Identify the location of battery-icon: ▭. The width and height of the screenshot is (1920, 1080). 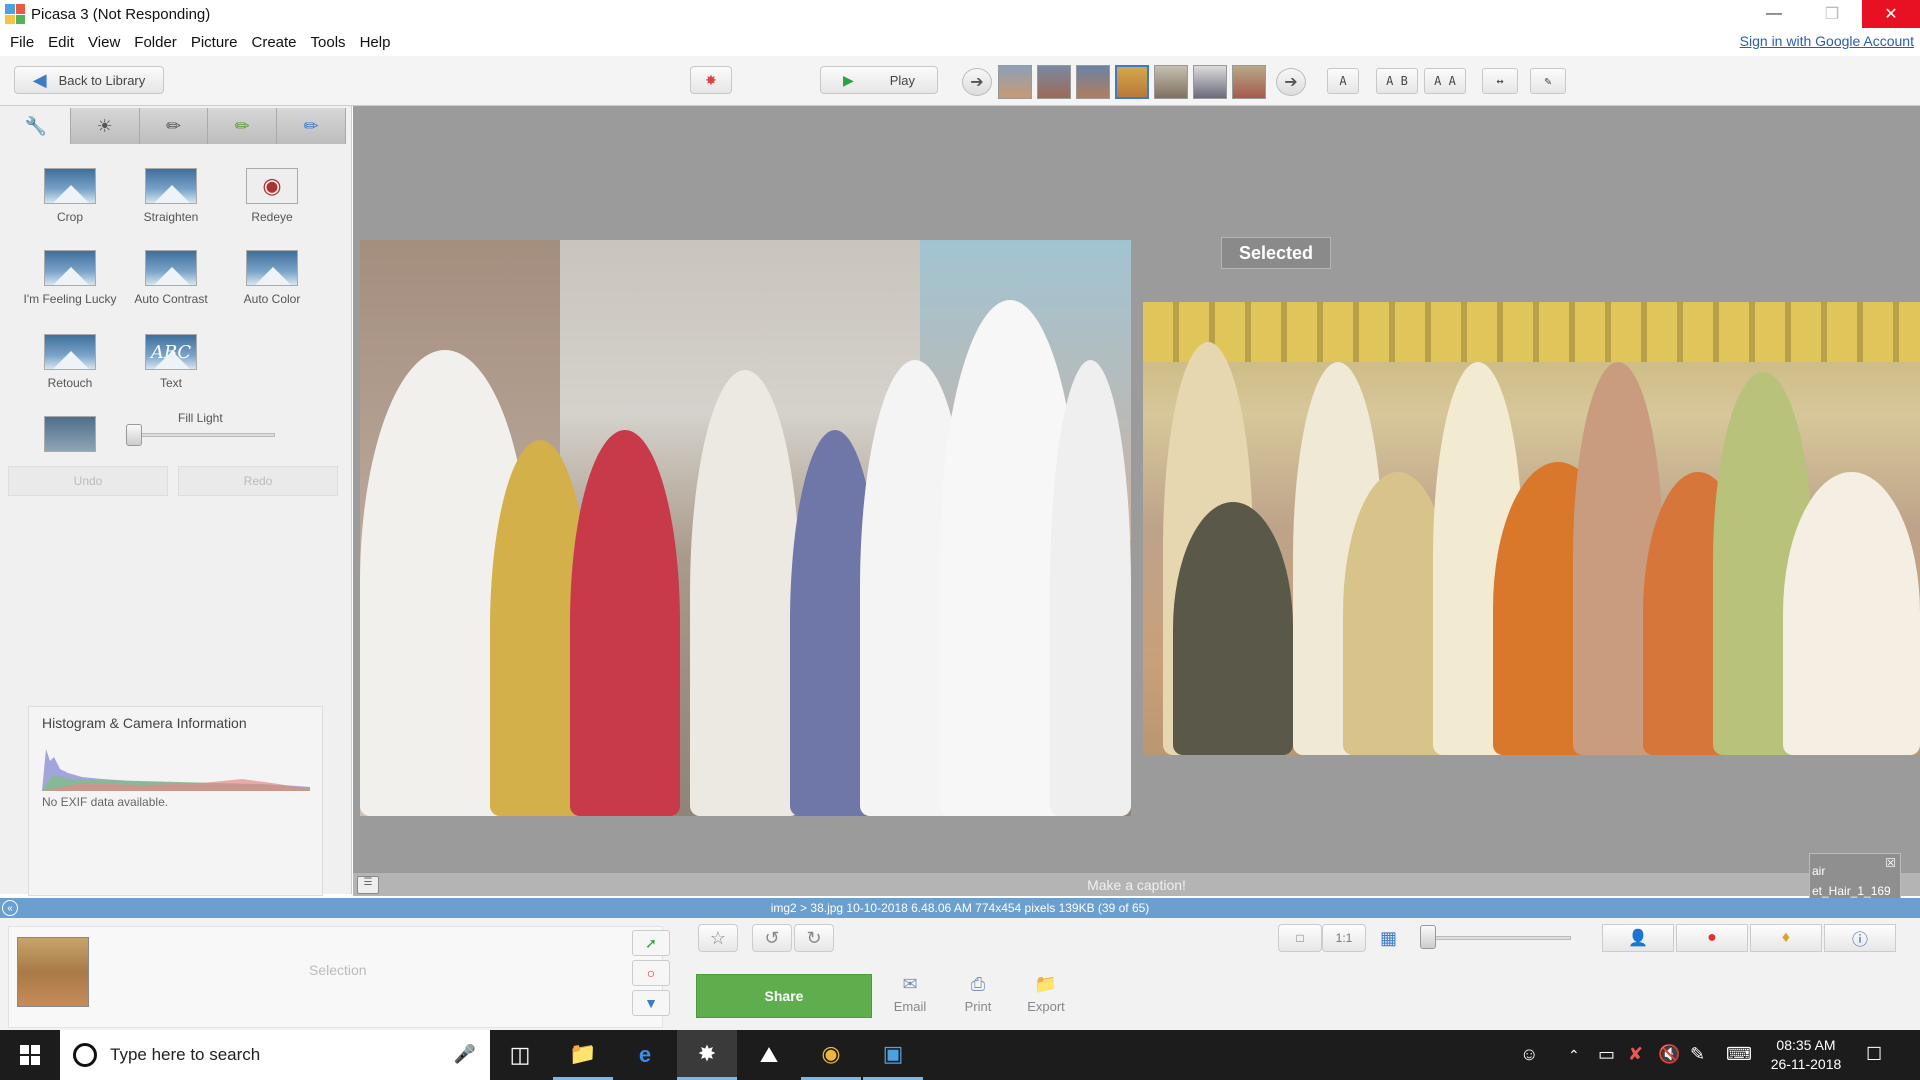
(1606, 1054).